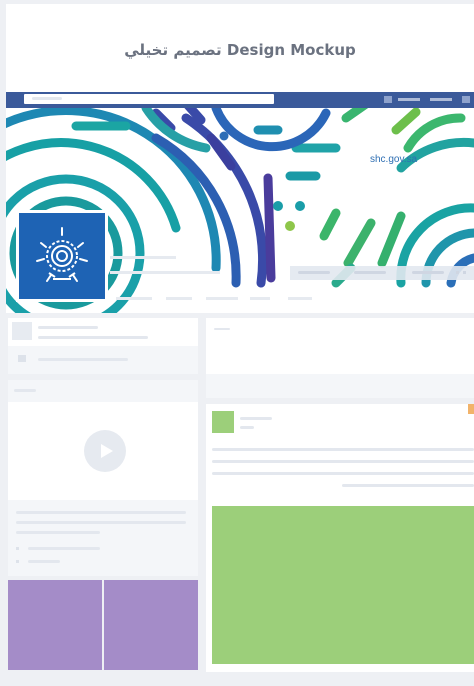 Image resolution: width=474 pixels, height=686 pixels. I want to click on post-author-avatar, so click(223, 422).